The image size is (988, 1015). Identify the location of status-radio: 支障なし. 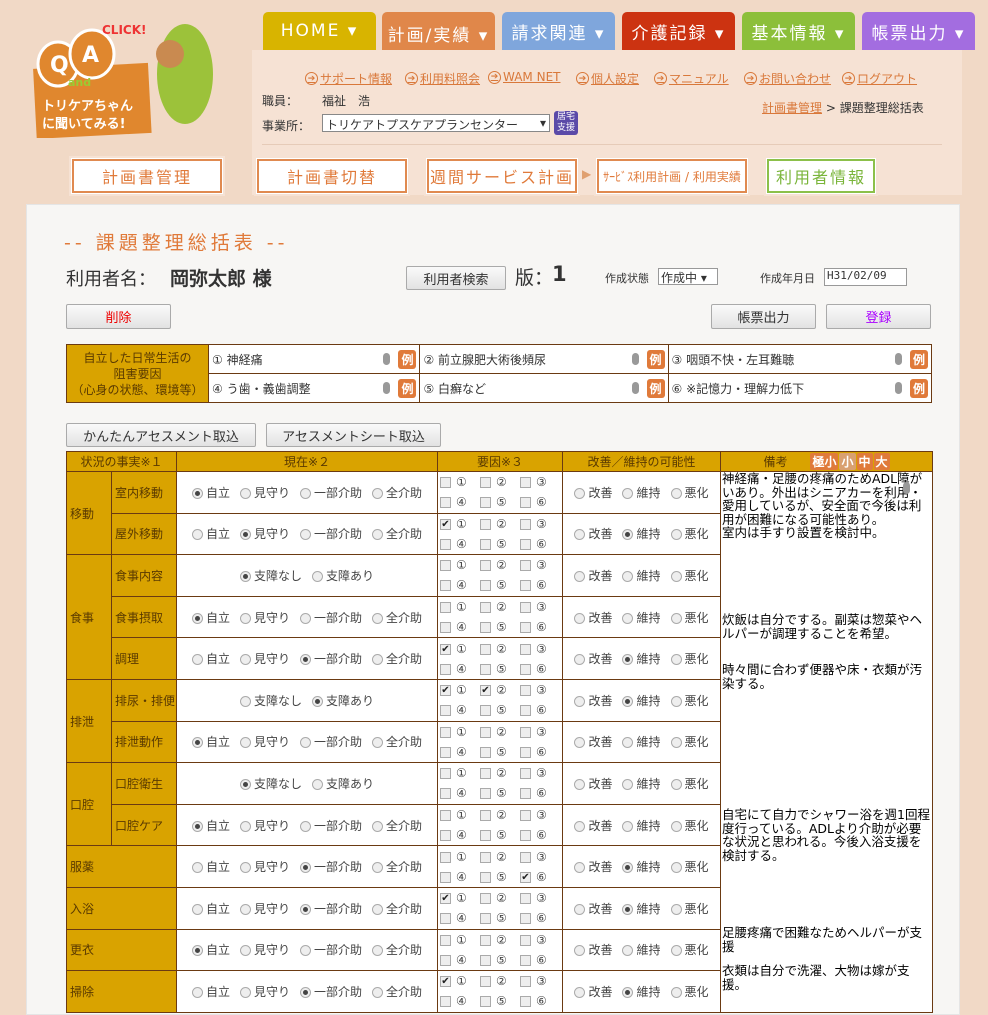
(270, 701).